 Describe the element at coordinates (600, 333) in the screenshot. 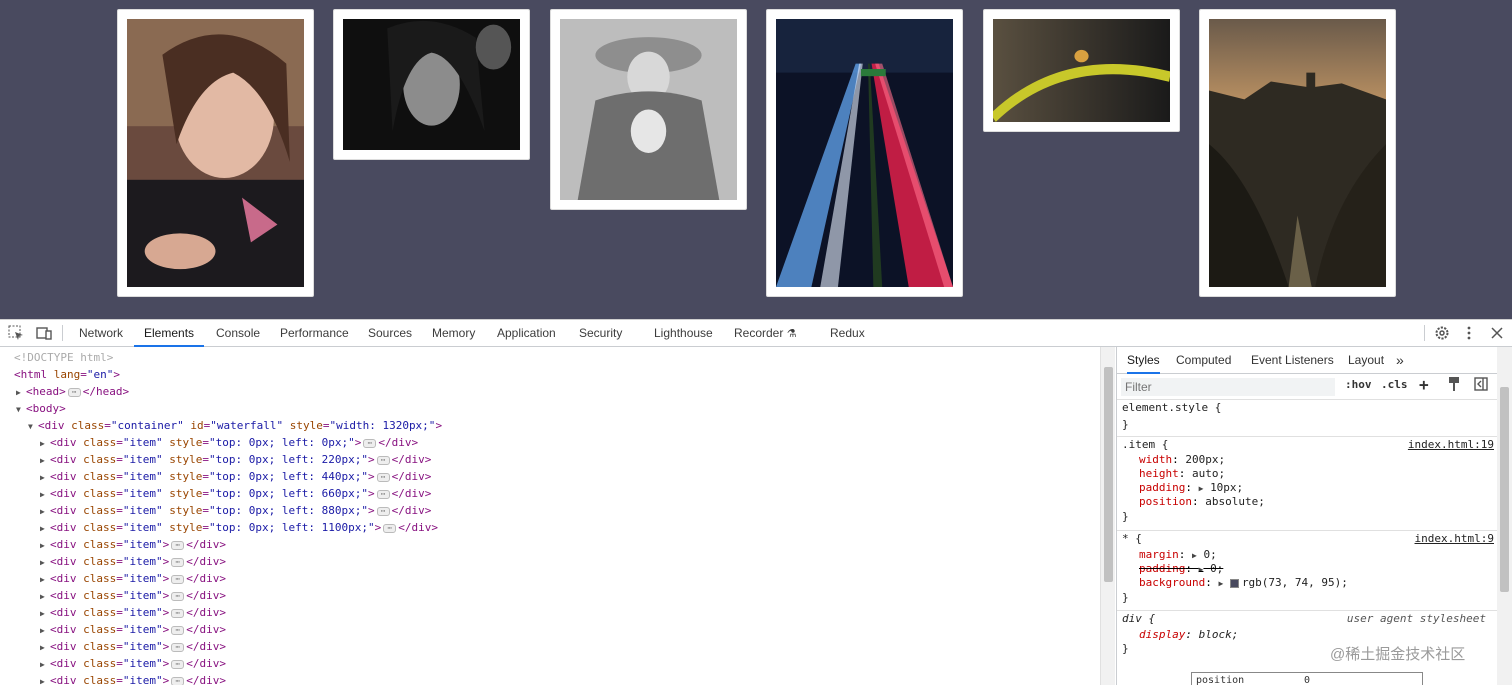

I see `tab-security: Security` at that location.